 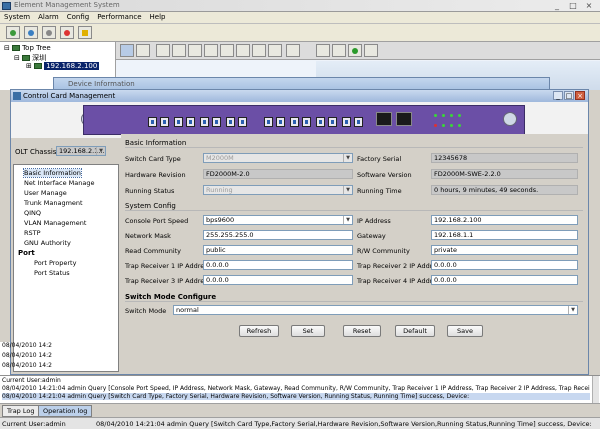 I want to click on device-icon, so click(x=49, y=32).